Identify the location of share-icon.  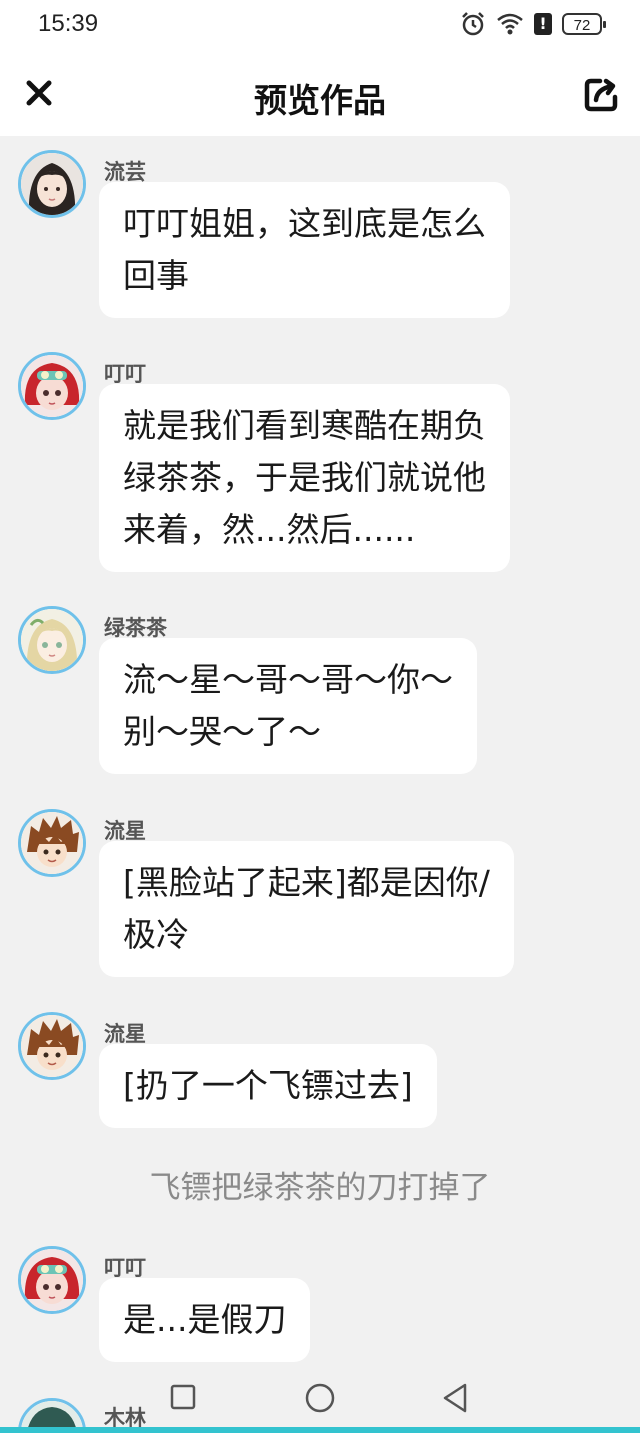
(601, 95).